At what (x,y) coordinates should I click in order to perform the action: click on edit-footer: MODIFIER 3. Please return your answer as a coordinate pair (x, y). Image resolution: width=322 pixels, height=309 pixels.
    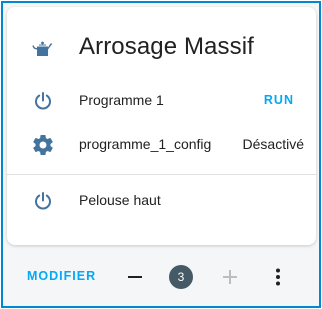
    Looking at the image, I should click on (161, 277).